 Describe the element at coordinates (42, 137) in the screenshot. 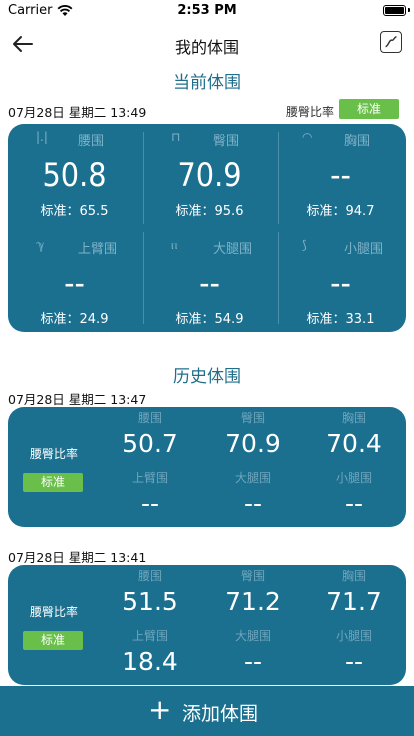

I see `waist-icon: |.|` at that location.